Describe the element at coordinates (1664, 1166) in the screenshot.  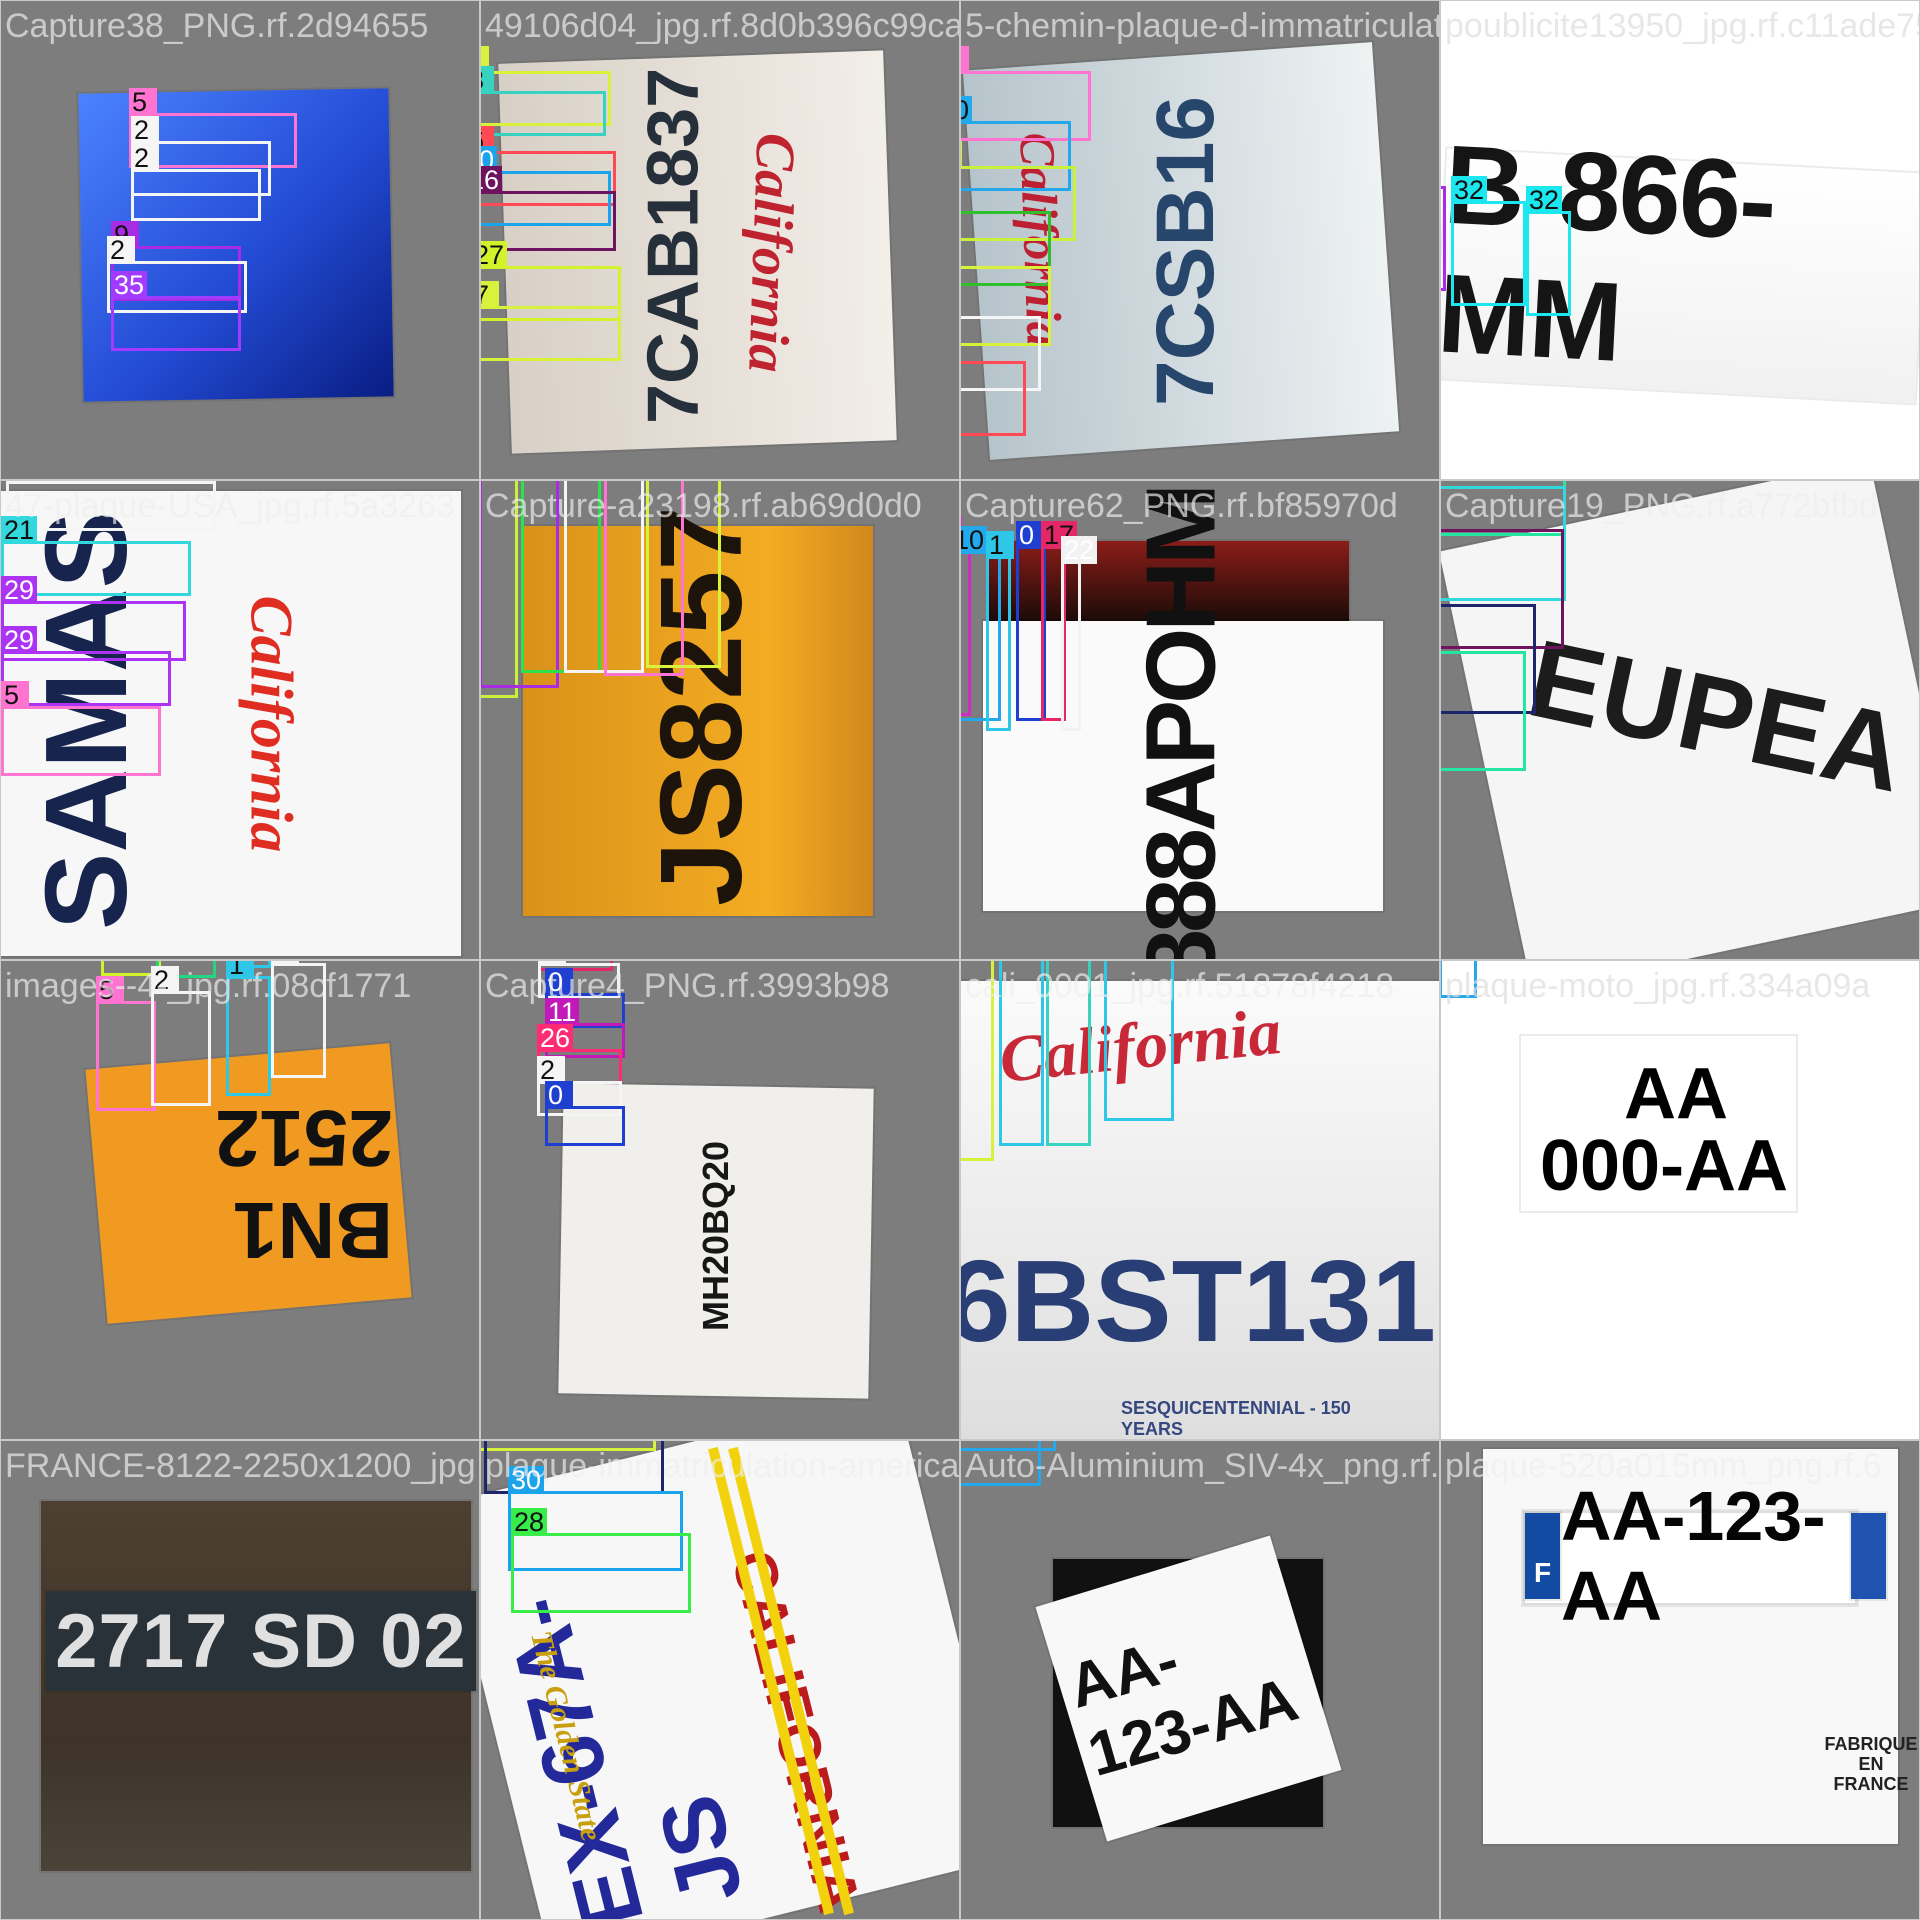
I see `plate-bottom-line: 000-AA` at that location.